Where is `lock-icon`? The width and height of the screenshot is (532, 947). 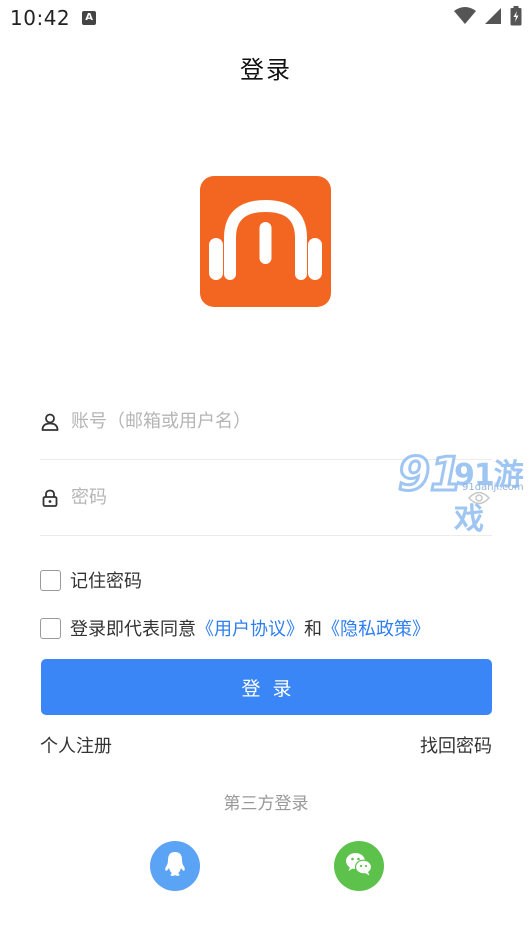
lock-icon is located at coordinates (50, 498).